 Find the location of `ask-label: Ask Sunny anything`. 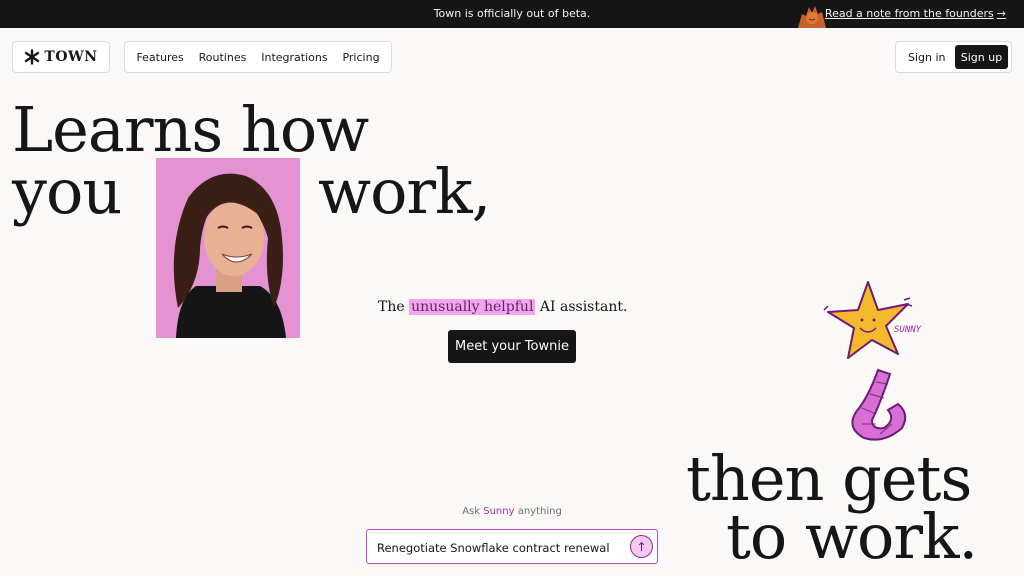

ask-label: Ask Sunny anything is located at coordinates (512, 511).